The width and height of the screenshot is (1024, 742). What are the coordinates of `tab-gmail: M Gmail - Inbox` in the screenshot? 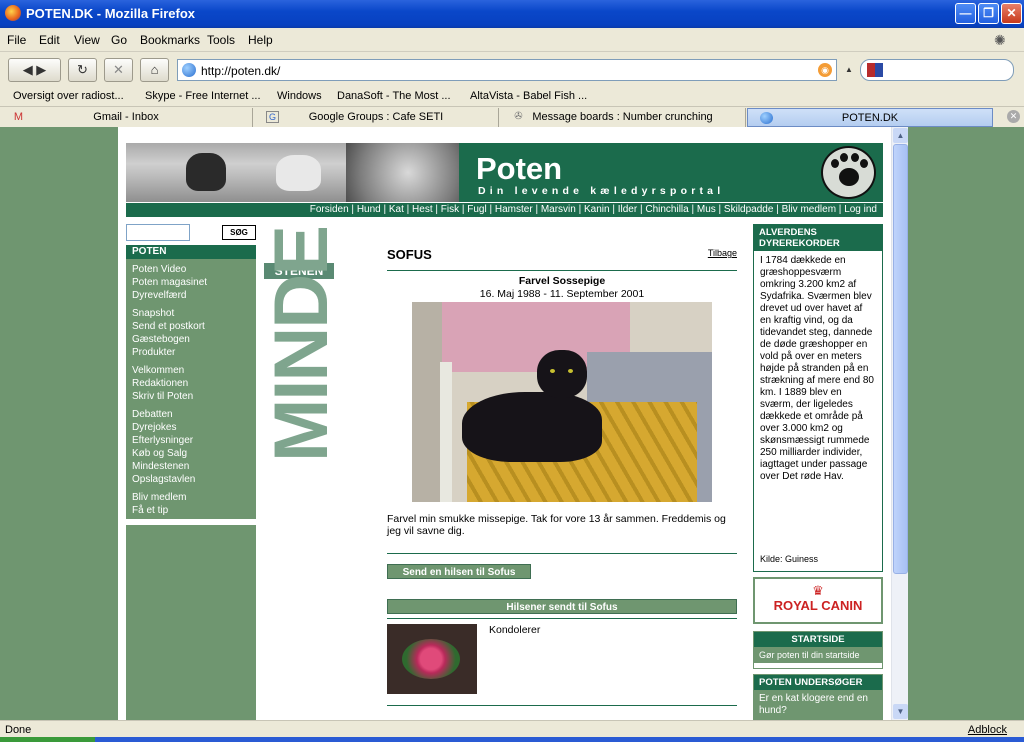 It's located at (126, 117).